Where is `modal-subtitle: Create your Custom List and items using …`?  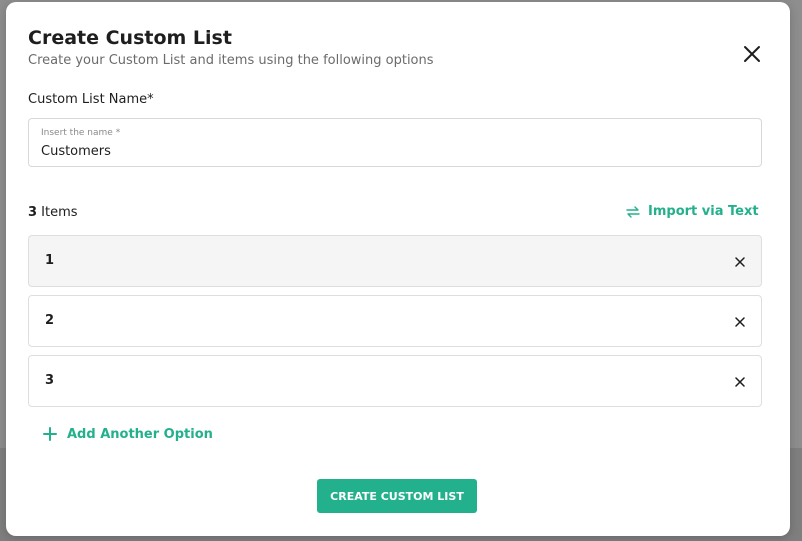
modal-subtitle: Create your Custom List and items using … is located at coordinates (231, 60).